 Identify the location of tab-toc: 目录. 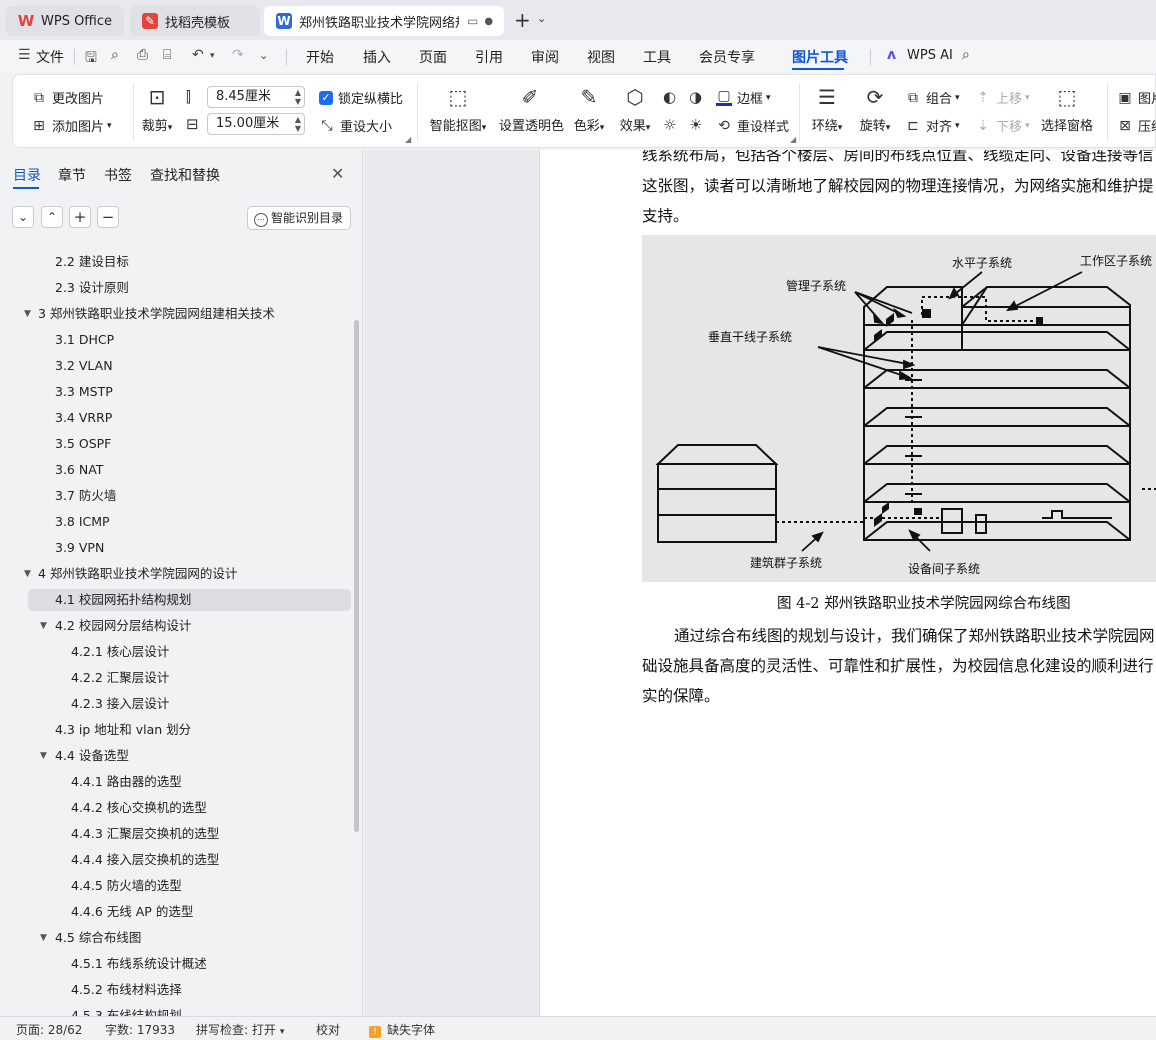
(27, 175).